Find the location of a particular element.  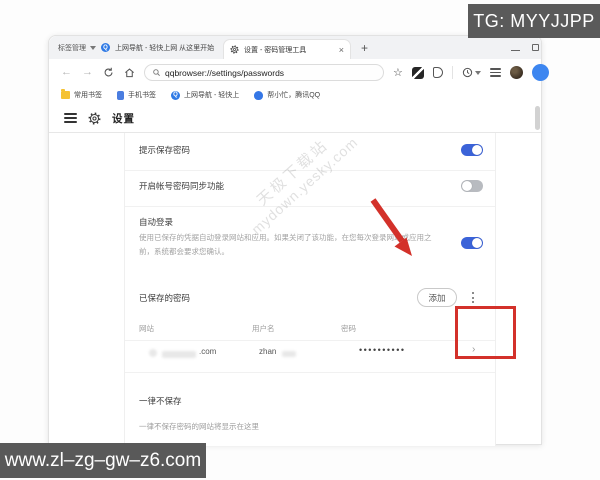

address-bar-actions: ☆ is located at coordinates (471, 72).